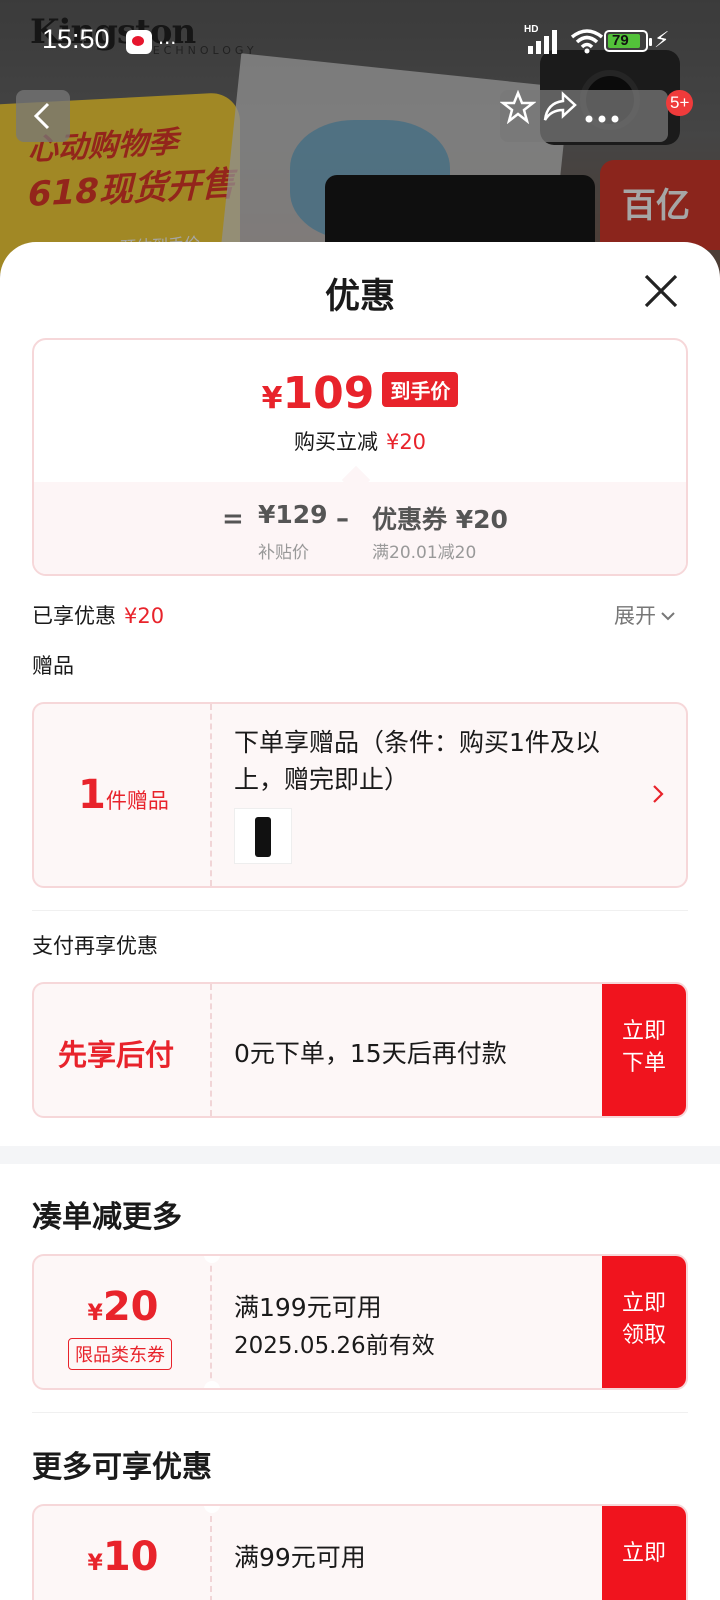 This screenshot has height=1600, width=720. What do you see at coordinates (263, 836) in the screenshot?
I see `gift-thumbnail` at bounding box center [263, 836].